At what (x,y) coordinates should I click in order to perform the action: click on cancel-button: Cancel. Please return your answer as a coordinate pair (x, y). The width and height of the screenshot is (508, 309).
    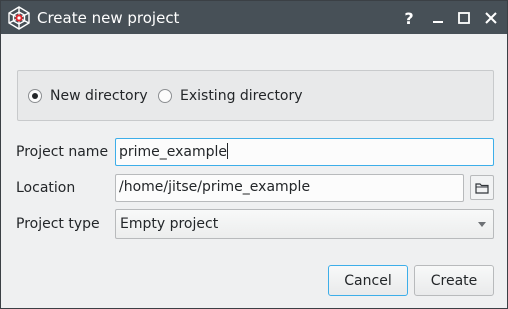
    Looking at the image, I should click on (368, 280).